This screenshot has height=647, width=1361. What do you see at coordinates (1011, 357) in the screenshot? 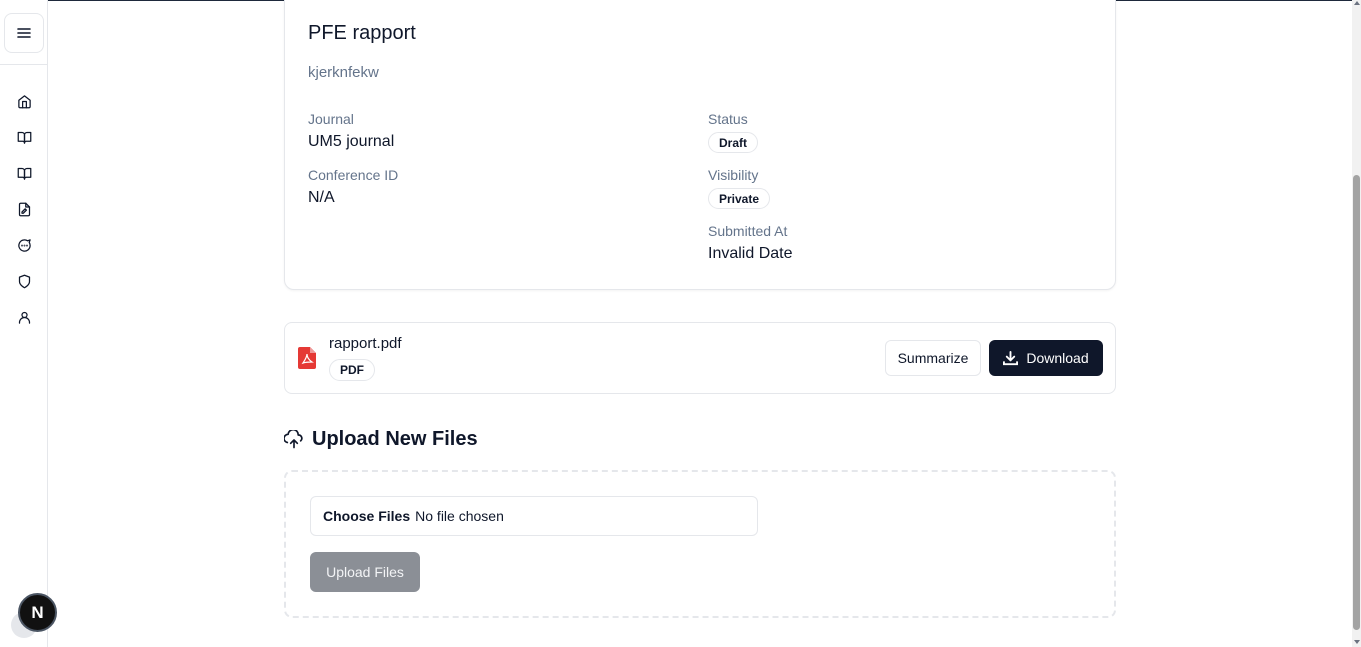
I see `download-icon` at bounding box center [1011, 357].